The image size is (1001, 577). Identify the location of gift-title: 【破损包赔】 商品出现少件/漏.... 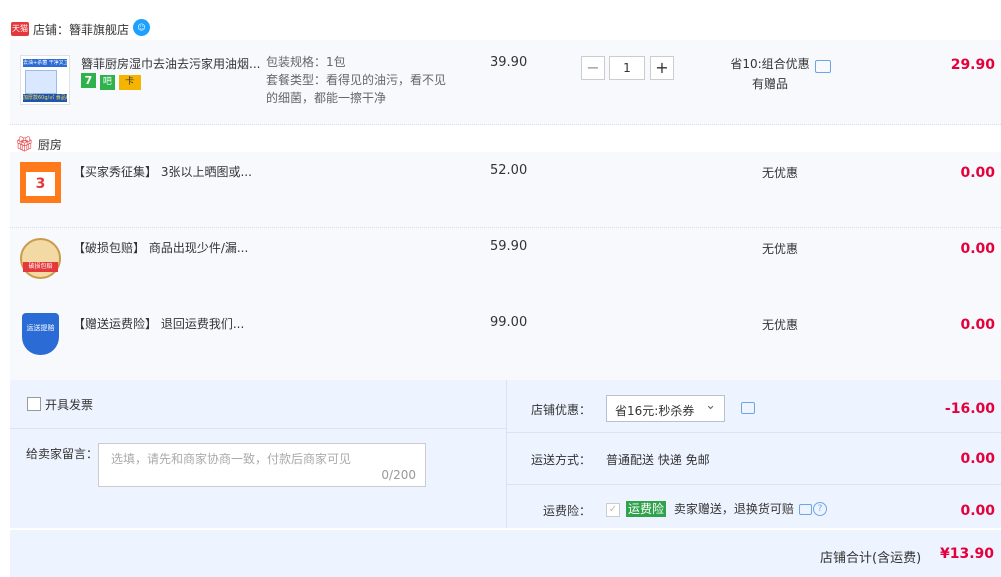
(160, 247).